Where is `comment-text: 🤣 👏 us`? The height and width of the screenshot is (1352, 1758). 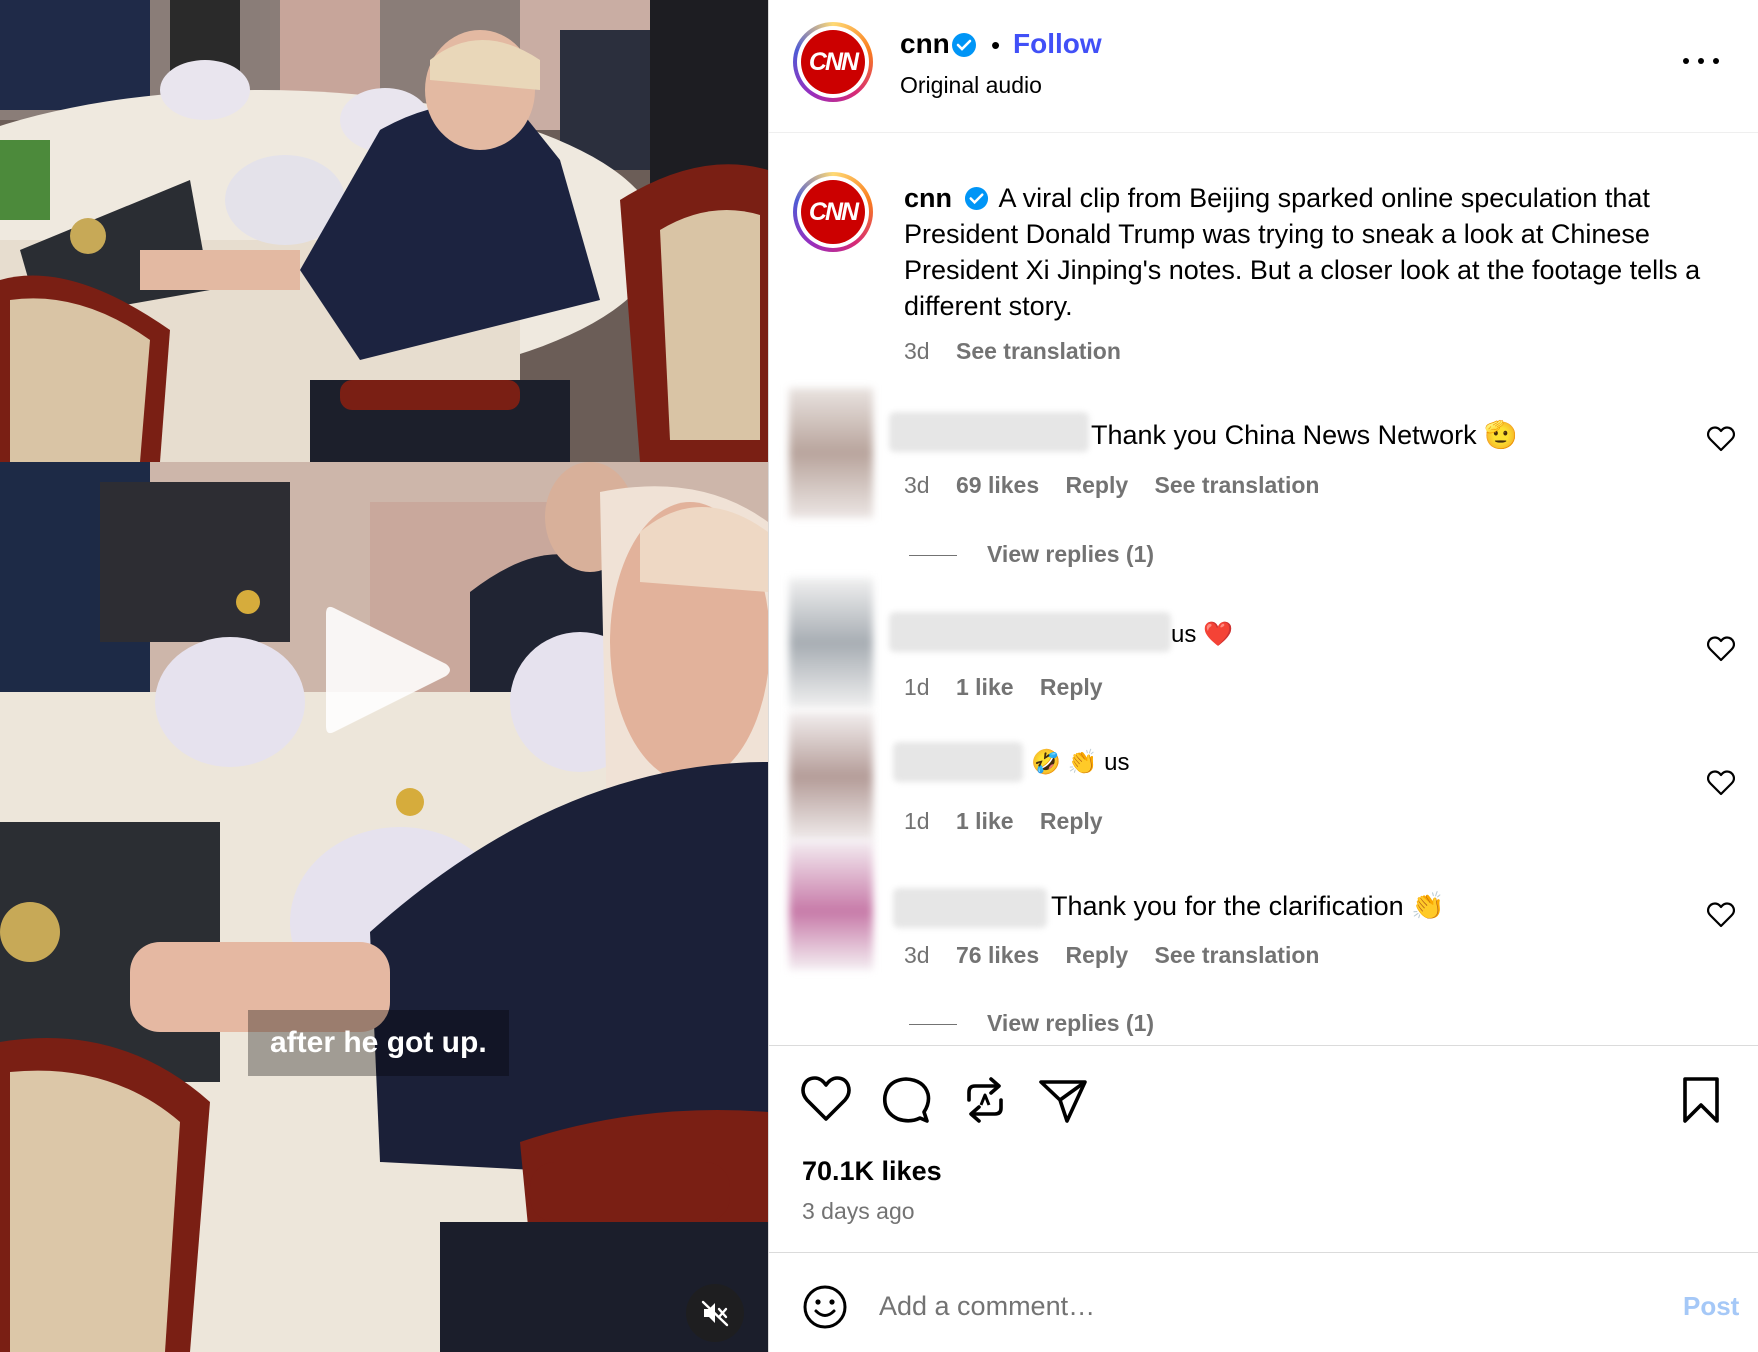 comment-text: 🤣 👏 us is located at coordinates (1080, 762).